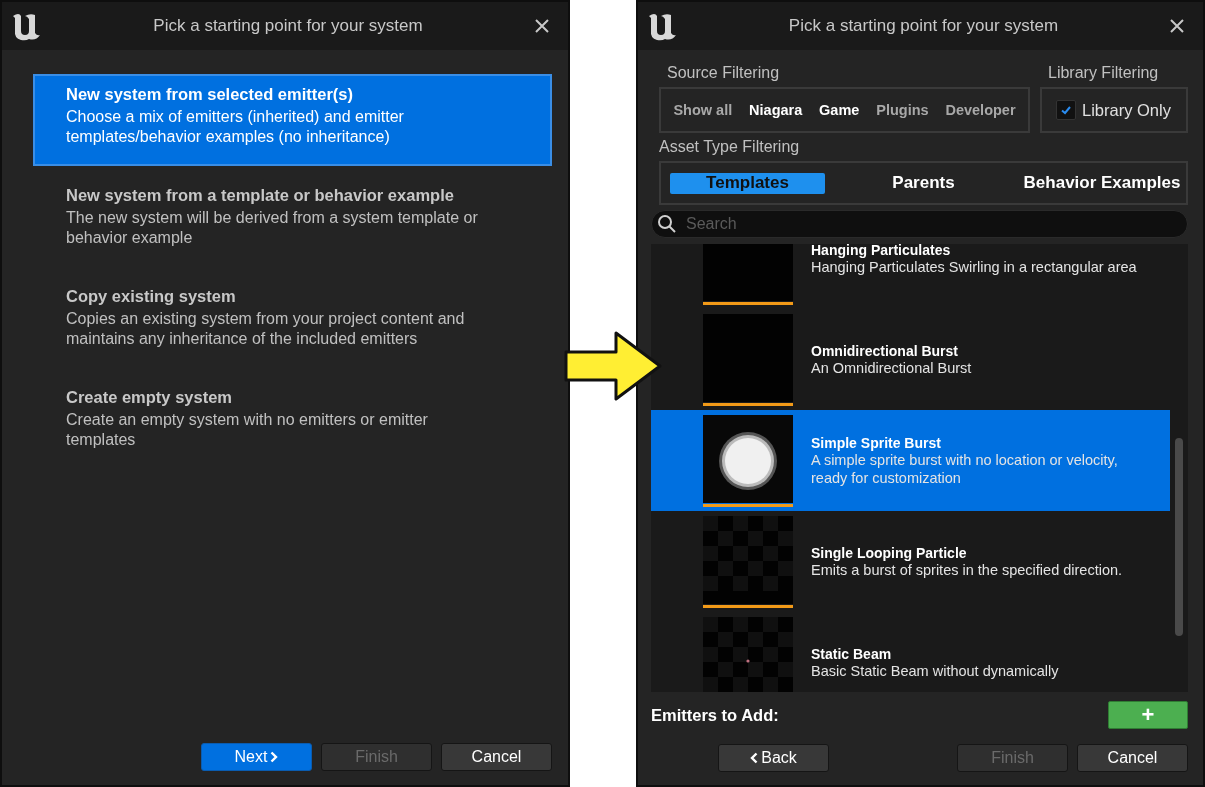 The height and width of the screenshot is (787, 1205). I want to click on asset-description: Basic Static Beam without dynamically, so click(935, 670).